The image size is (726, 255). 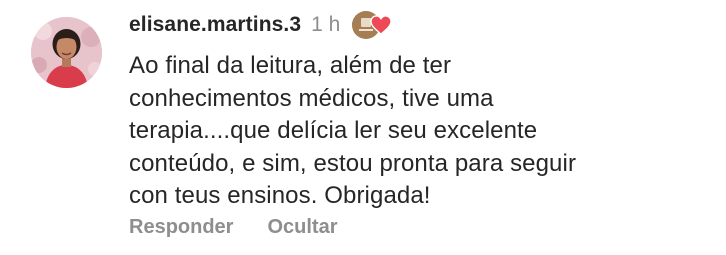 I want to click on hide-button: Ocultar, so click(x=302, y=227).